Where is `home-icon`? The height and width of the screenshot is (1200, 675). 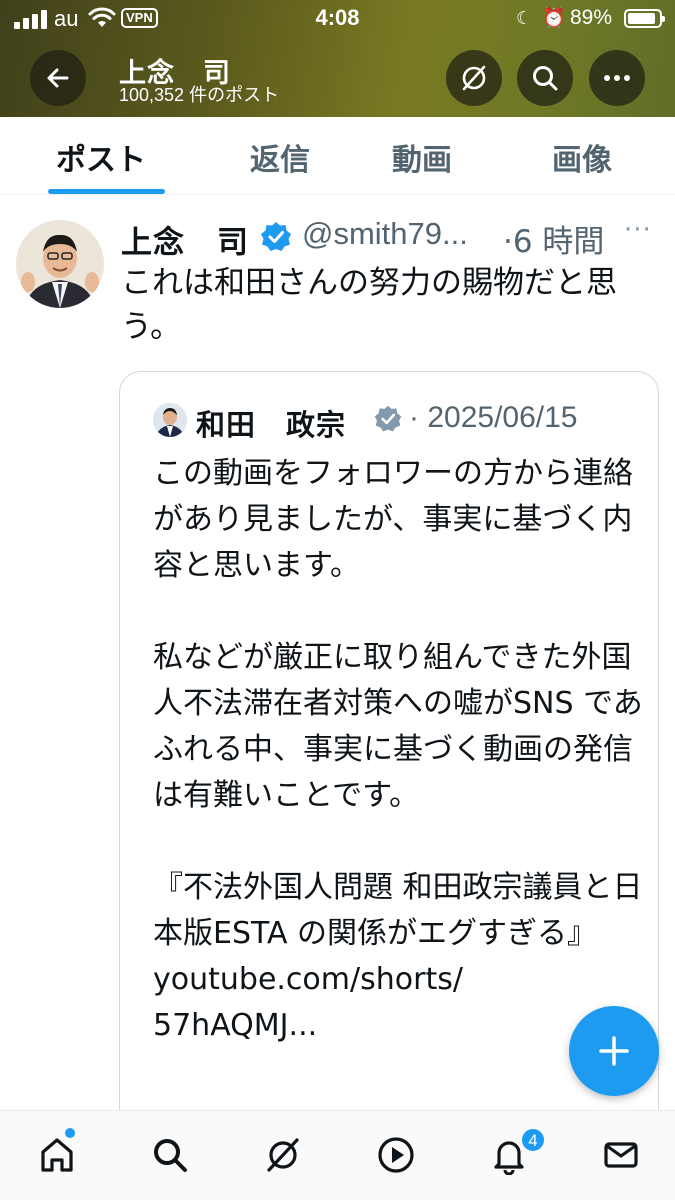
home-icon is located at coordinates (57, 1155).